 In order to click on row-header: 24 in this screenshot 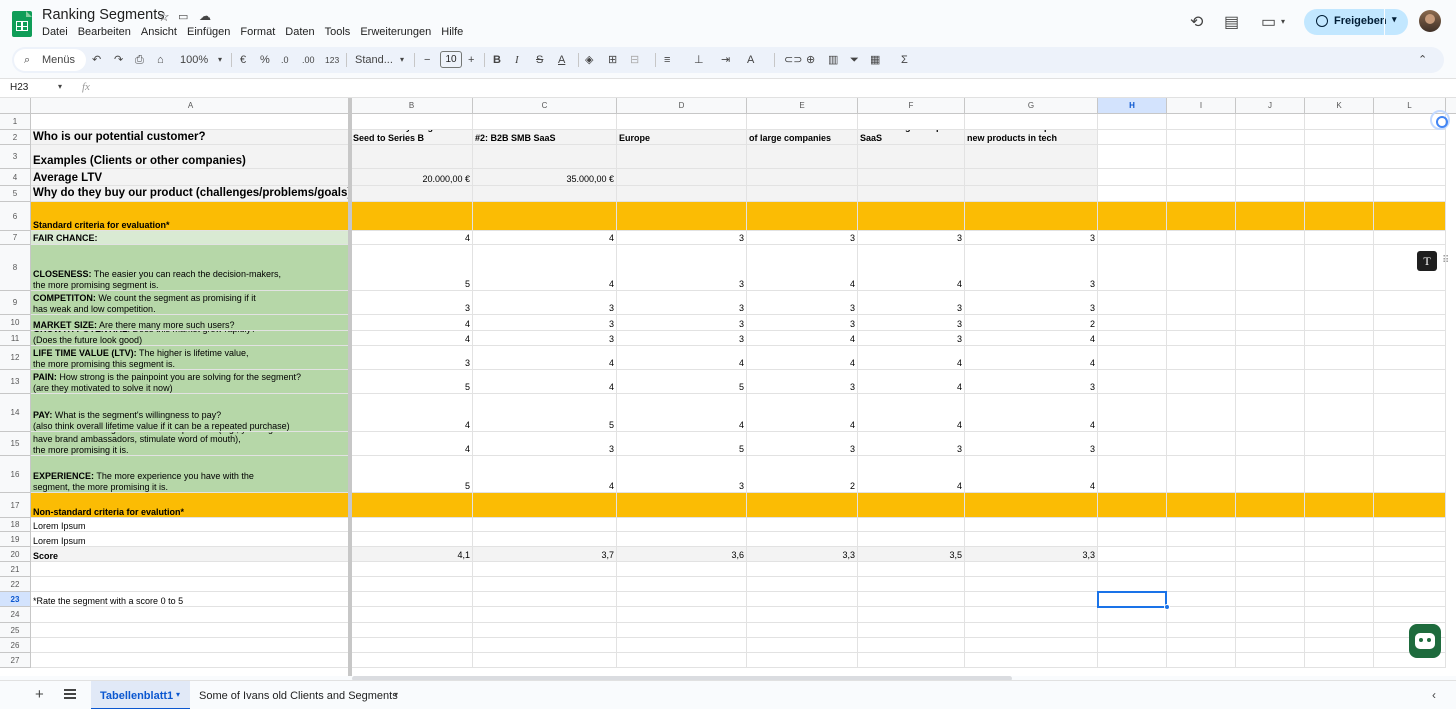, I will do `click(15, 615)`.